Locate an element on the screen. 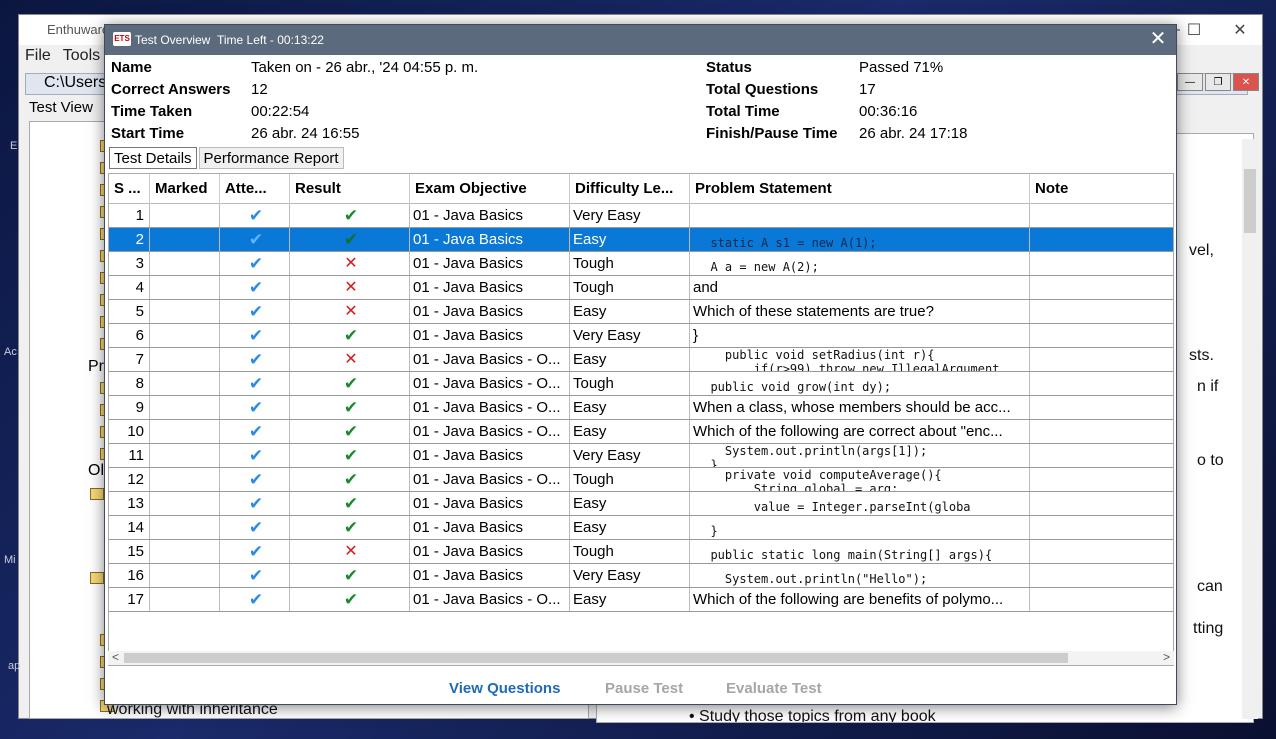  tab-test-details: Test Details is located at coordinates (153, 158).